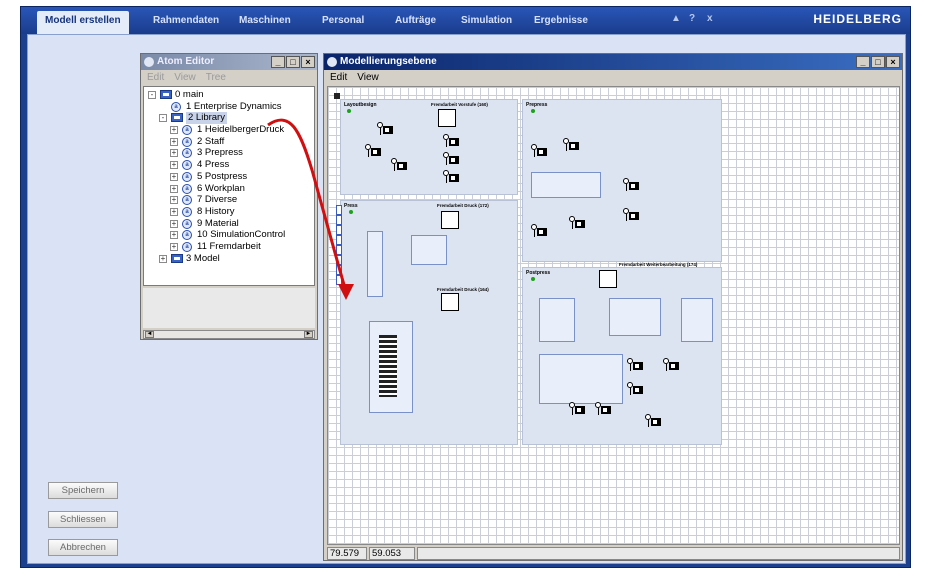 The height and width of the screenshot is (572, 931). Describe the element at coordinates (561, 21) in the screenshot. I see `tab-ergebnisse: Ergebnisse` at that location.